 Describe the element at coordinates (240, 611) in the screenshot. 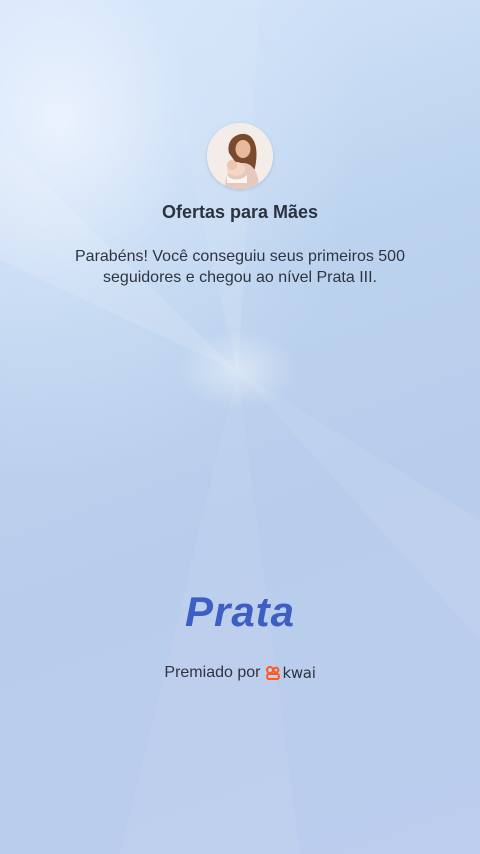

I see `level-name: Prata` at that location.